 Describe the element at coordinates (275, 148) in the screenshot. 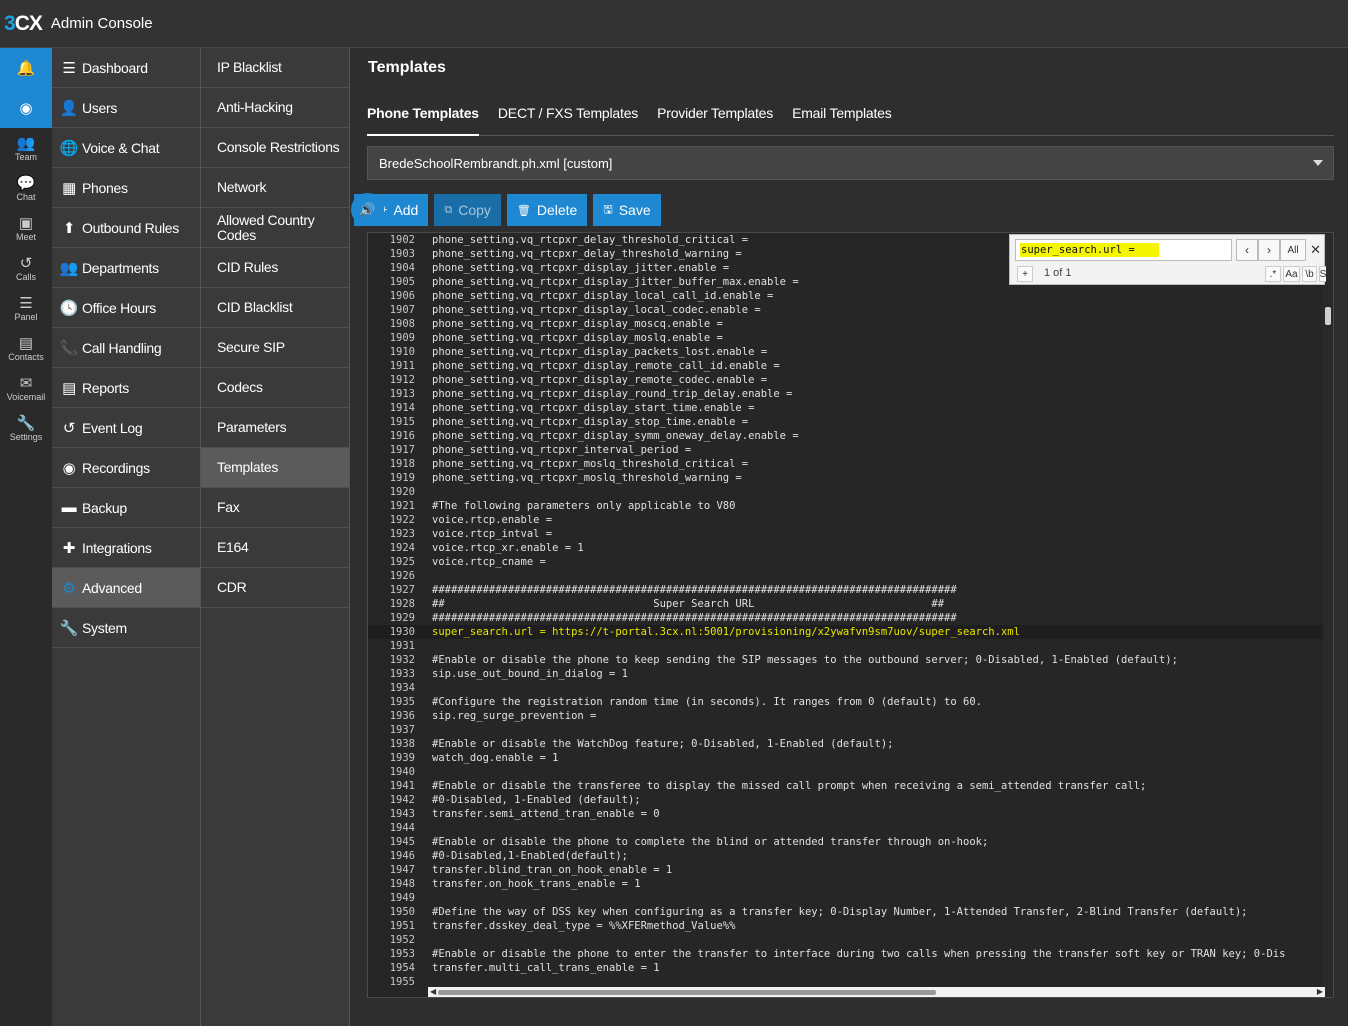

I see `submenu-item-console-restrictions: Console Restrictions` at that location.